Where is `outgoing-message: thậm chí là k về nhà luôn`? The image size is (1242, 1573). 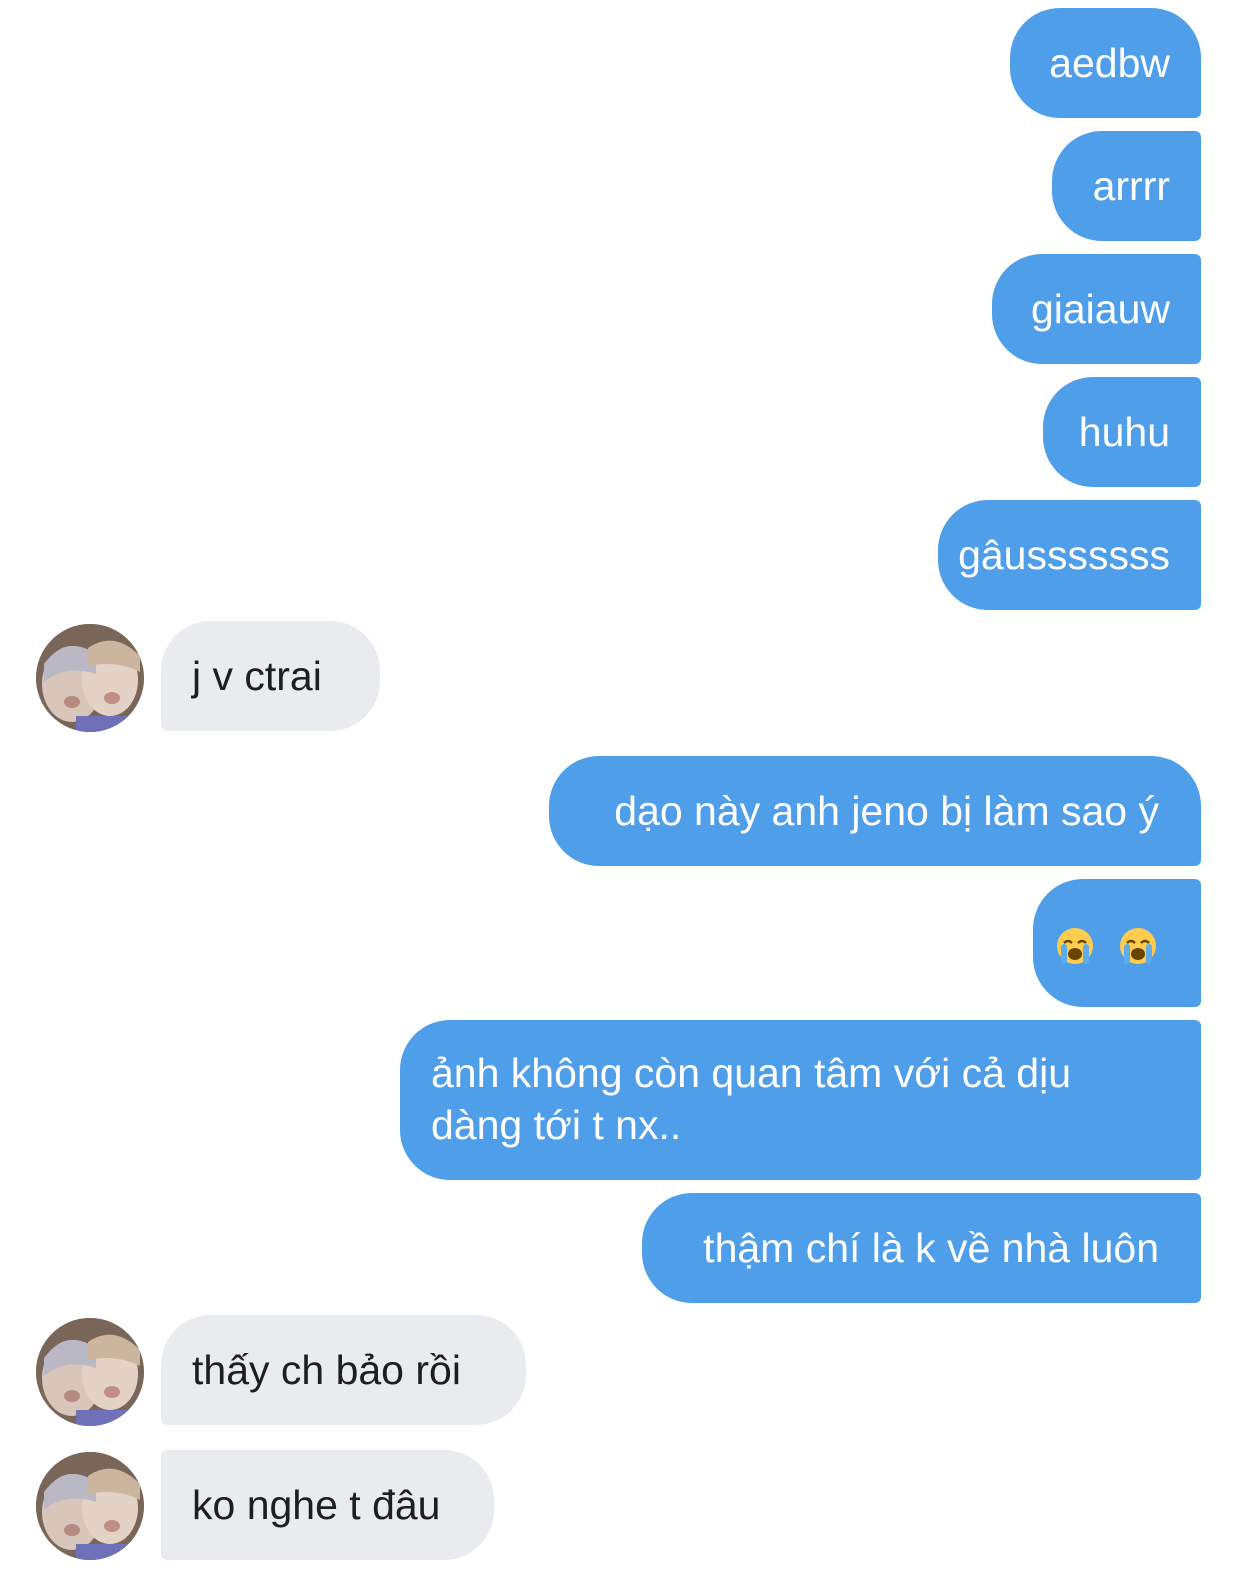 outgoing-message: thậm chí là k về nhà luôn is located at coordinates (921, 1248).